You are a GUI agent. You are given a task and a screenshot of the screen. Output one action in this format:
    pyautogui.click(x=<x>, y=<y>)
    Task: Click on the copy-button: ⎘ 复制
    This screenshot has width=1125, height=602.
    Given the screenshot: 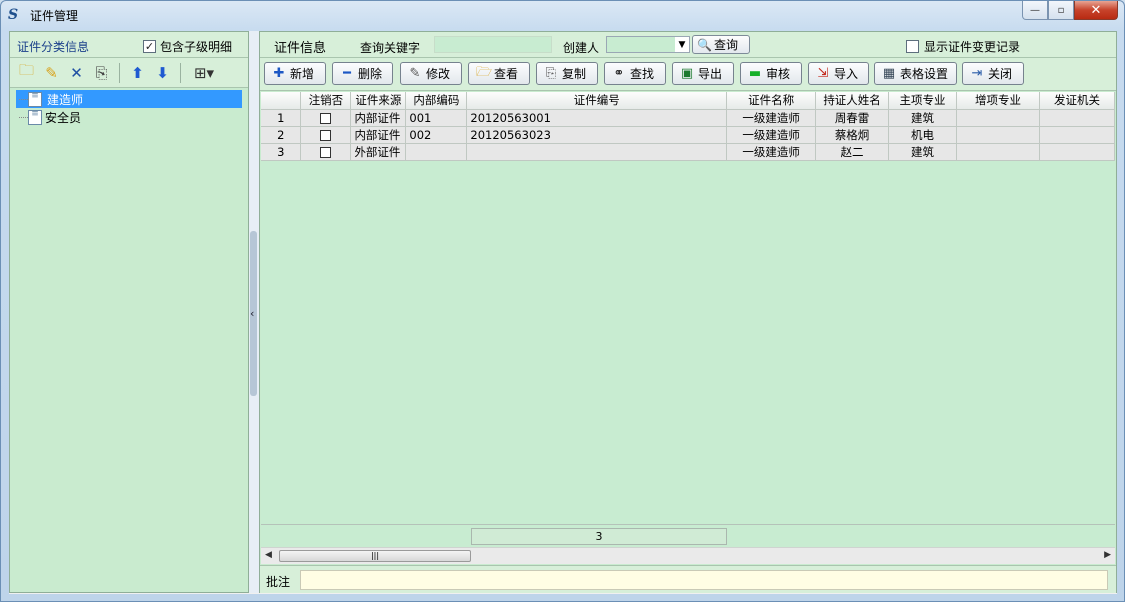 What is the action you would take?
    pyautogui.click(x=567, y=73)
    